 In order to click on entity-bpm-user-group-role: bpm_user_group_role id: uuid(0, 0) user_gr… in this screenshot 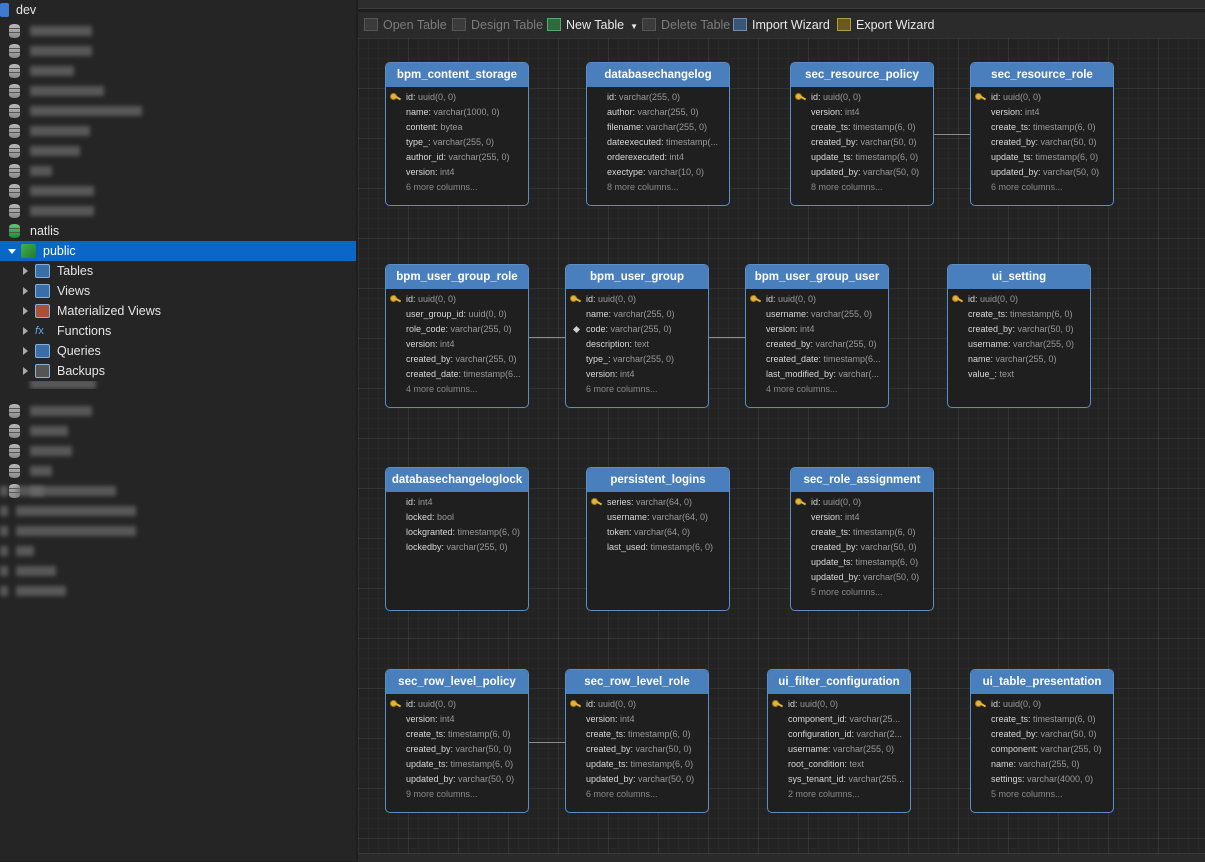, I will do `click(457, 336)`.